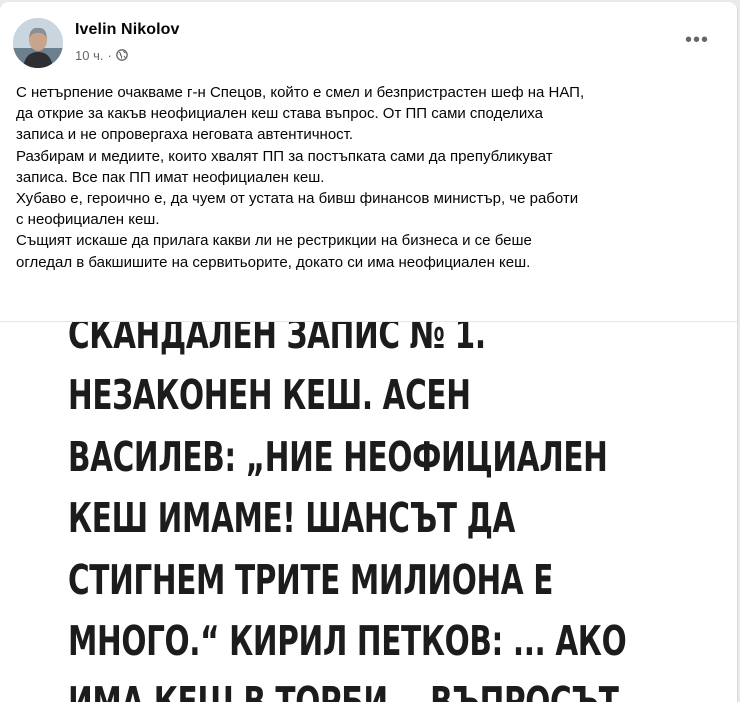 This screenshot has height=702, width=740. What do you see at coordinates (269, 395) in the screenshot?
I see `headline-line: НЕЗАКОНЕН КЕШ. АСЕН` at bounding box center [269, 395].